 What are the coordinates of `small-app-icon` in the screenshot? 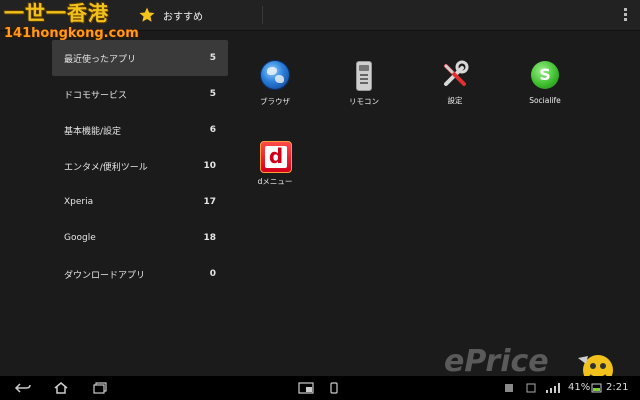 It's located at (306, 388).